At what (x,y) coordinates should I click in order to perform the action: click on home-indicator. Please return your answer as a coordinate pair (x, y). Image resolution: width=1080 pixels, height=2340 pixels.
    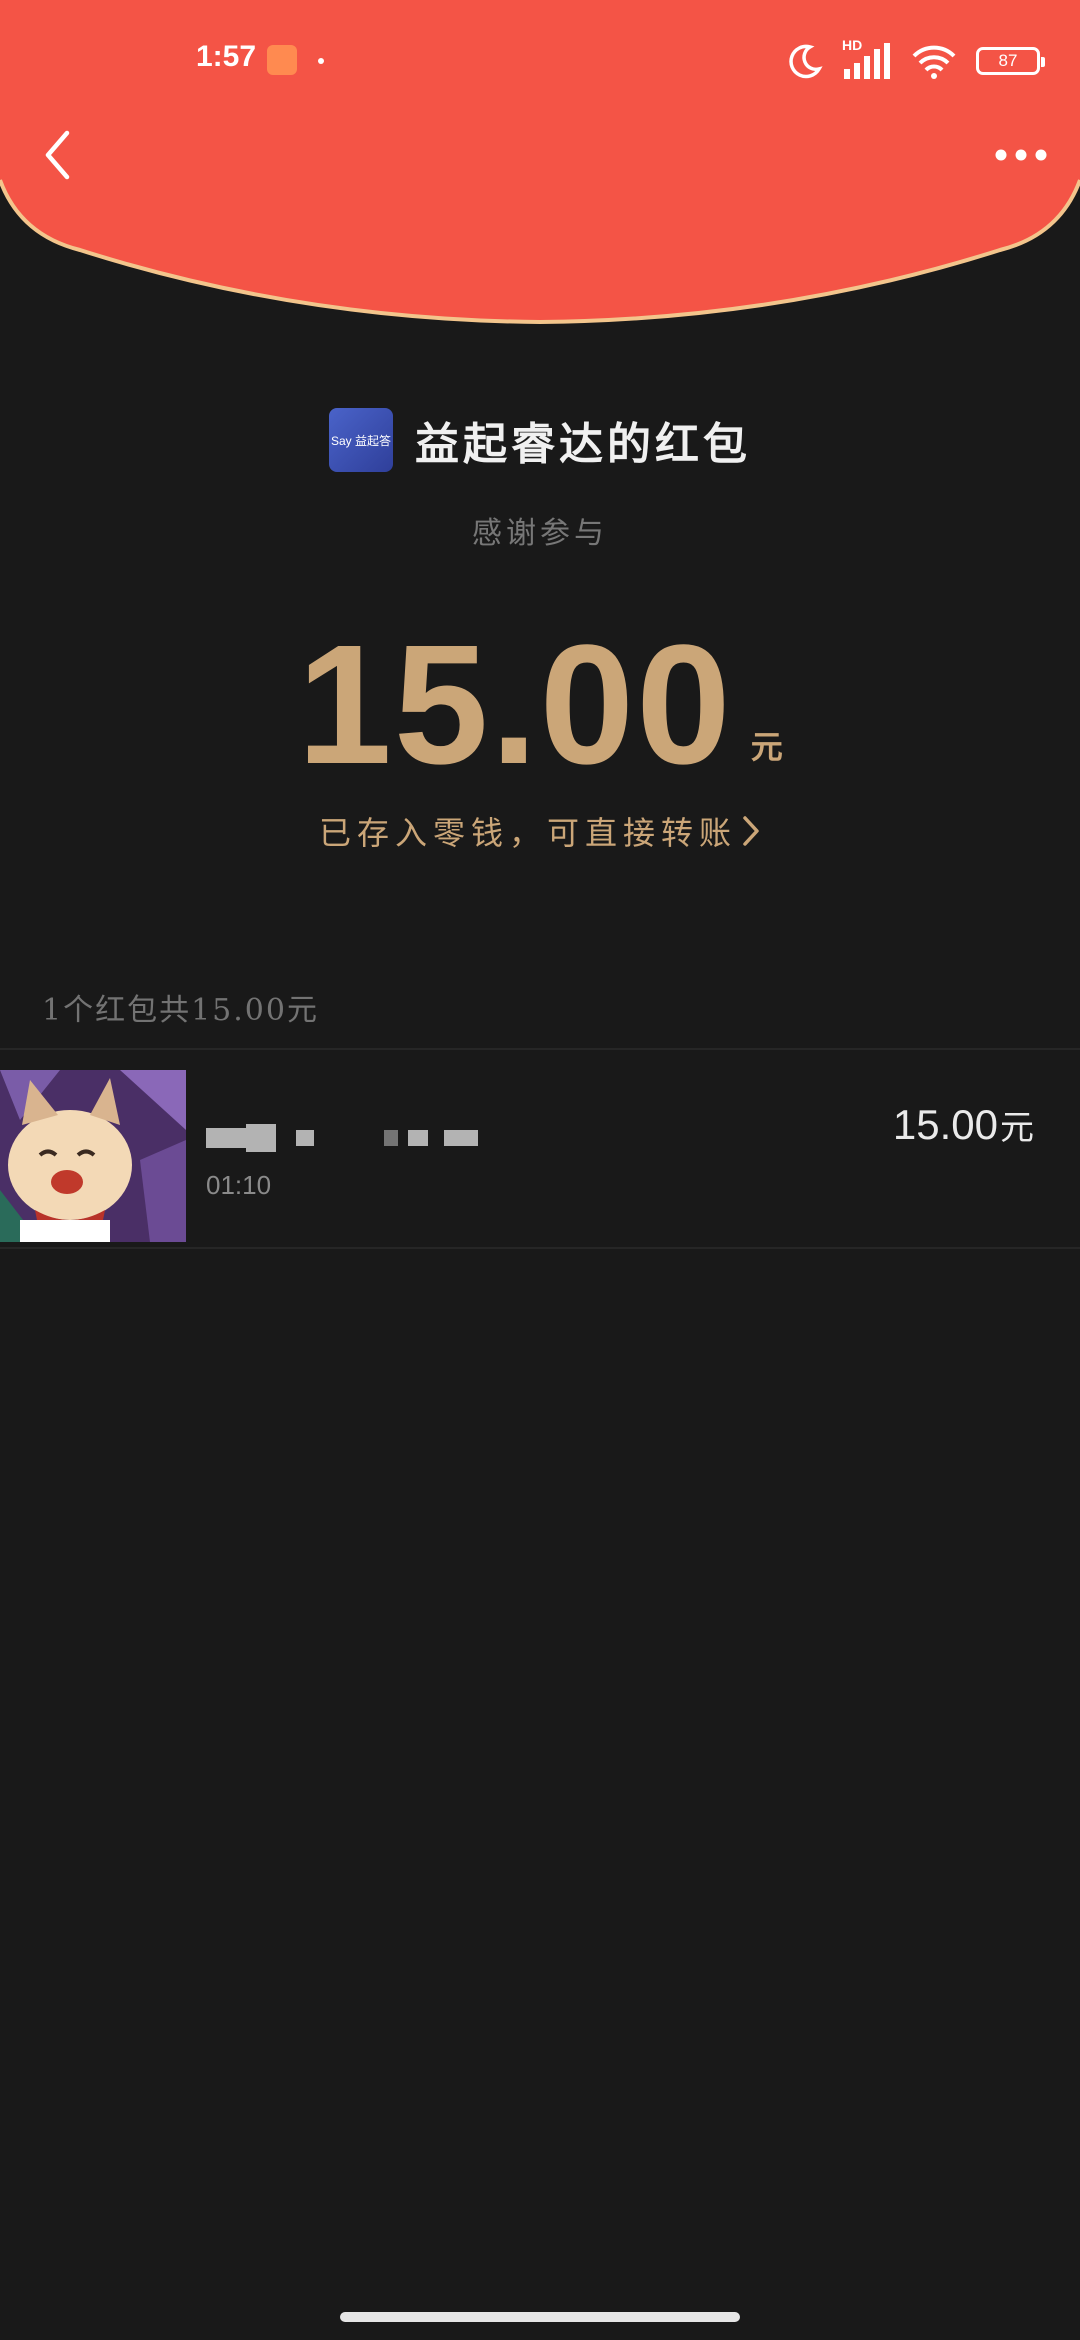
    Looking at the image, I should click on (540, 2317).